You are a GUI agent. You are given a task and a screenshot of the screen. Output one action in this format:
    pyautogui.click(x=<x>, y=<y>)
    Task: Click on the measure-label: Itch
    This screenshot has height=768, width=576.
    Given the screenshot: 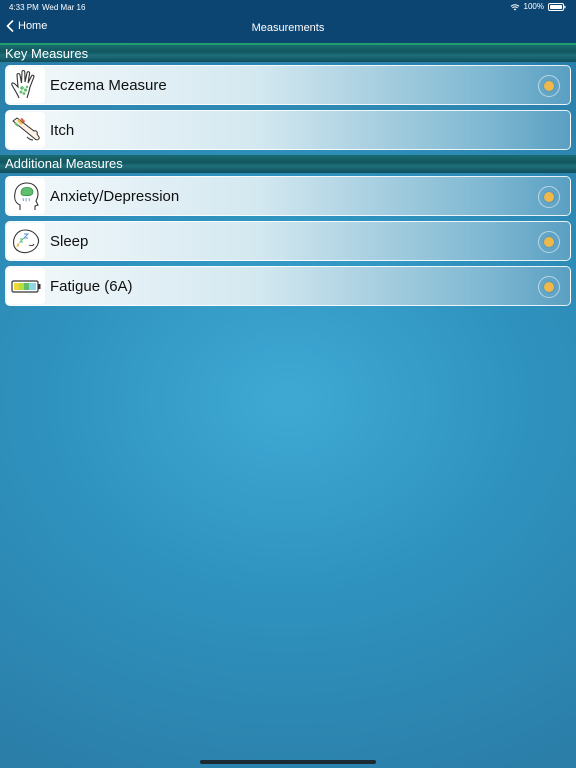 What is the action you would take?
    pyautogui.click(x=62, y=130)
    